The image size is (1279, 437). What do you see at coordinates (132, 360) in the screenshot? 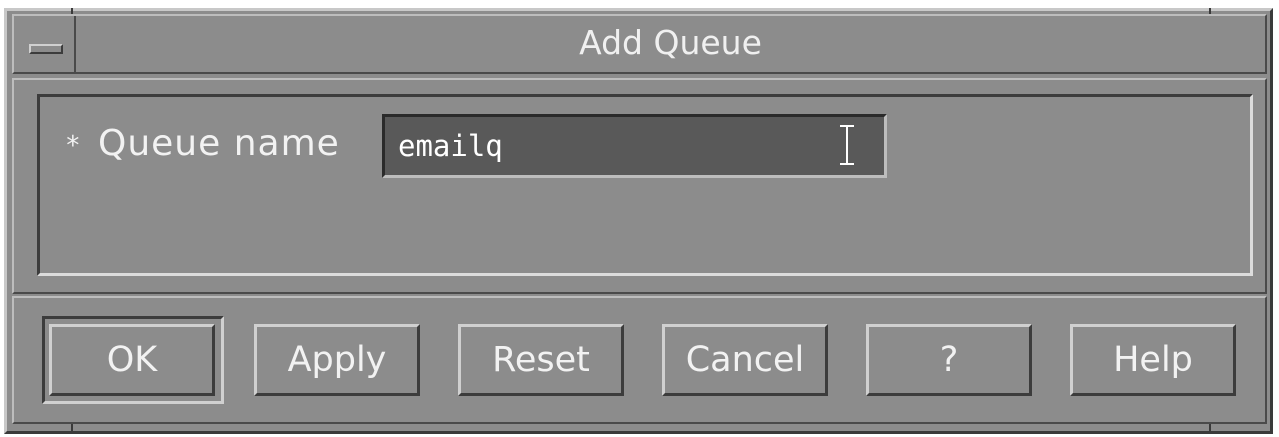
I see `ok-button: OK` at bounding box center [132, 360].